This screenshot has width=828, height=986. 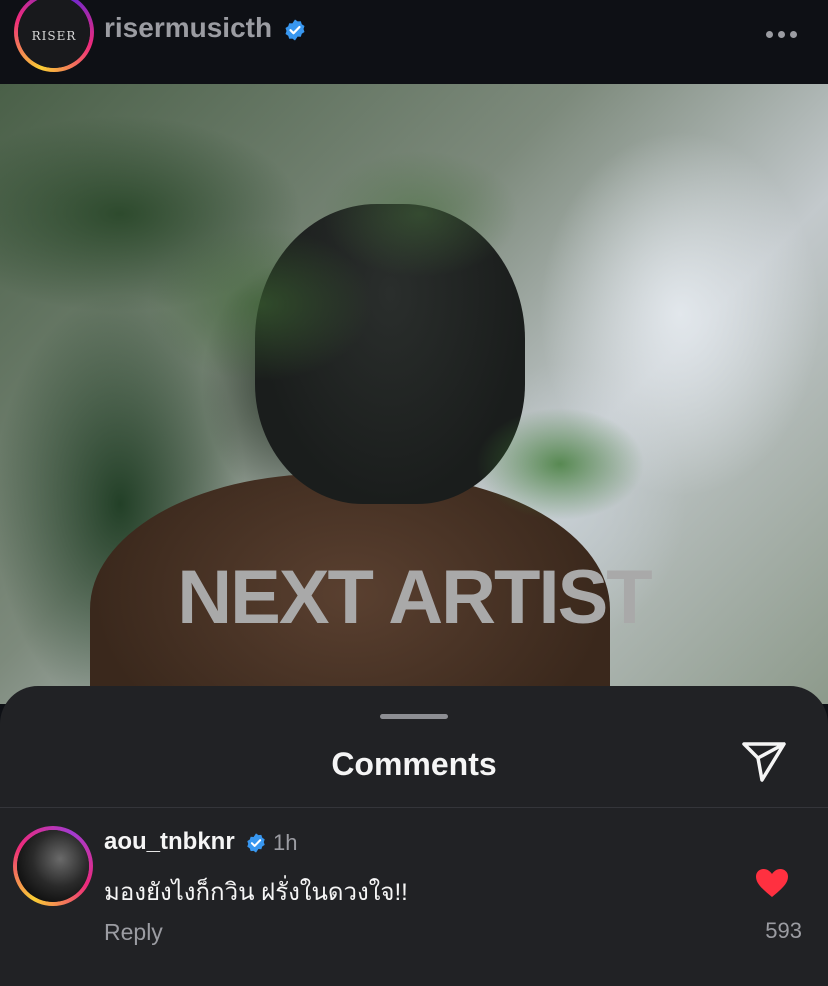 What do you see at coordinates (414, 597) in the screenshot?
I see `post-overlay-text: NEXT ARTIST` at bounding box center [414, 597].